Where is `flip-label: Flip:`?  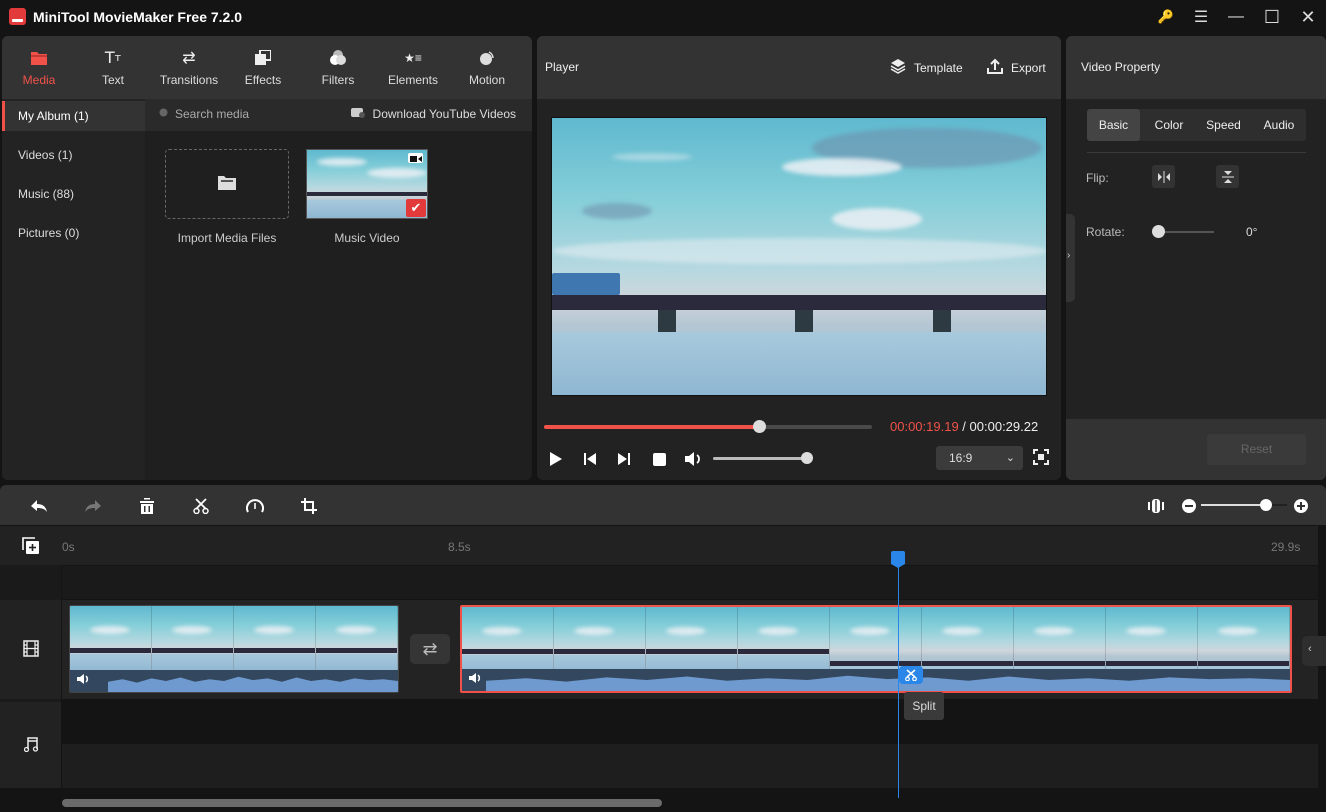
flip-label: Flip: is located at coordinates (1097, 178).